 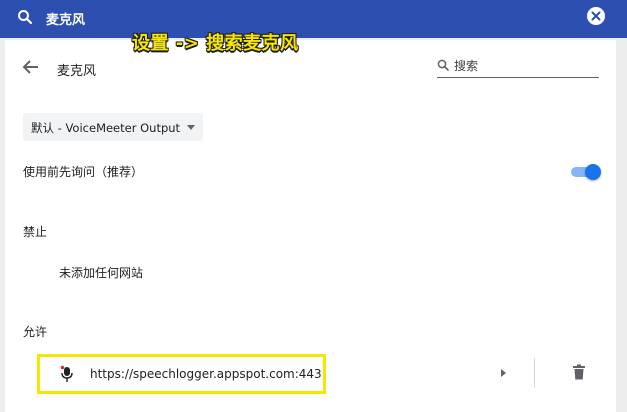 What do you see at coordinates (524, 66) in the screenshot?
I see `search-input` at bounding box center [524, 66].